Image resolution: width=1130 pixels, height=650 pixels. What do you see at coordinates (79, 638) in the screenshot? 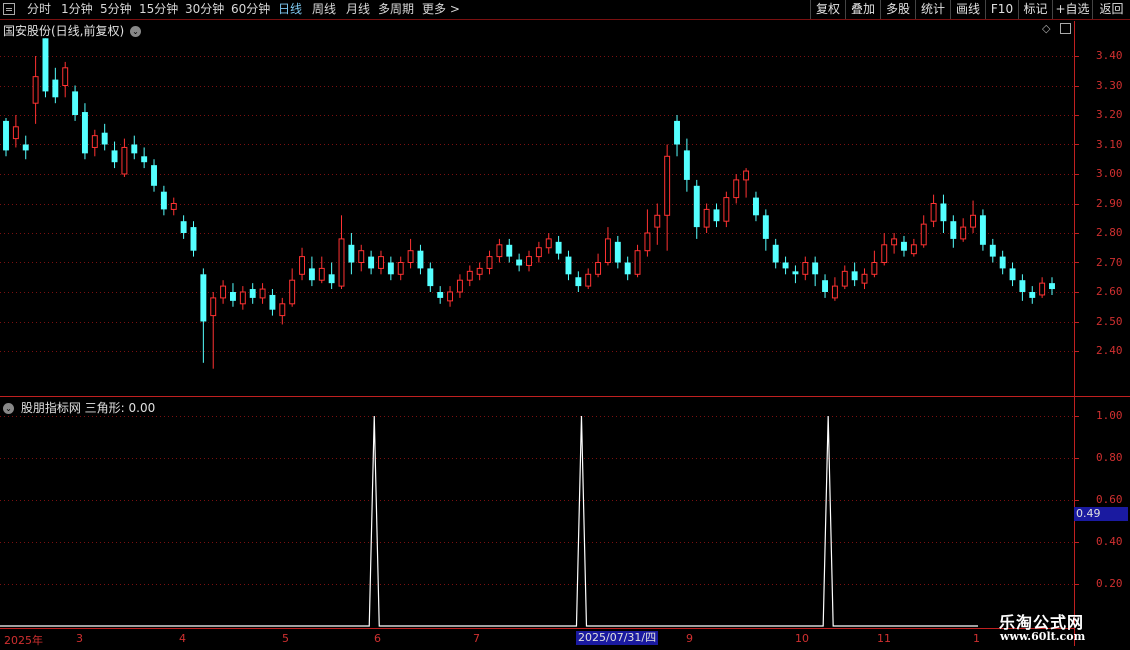
I see `time-tick: 3` at bounding box center [79, 638].